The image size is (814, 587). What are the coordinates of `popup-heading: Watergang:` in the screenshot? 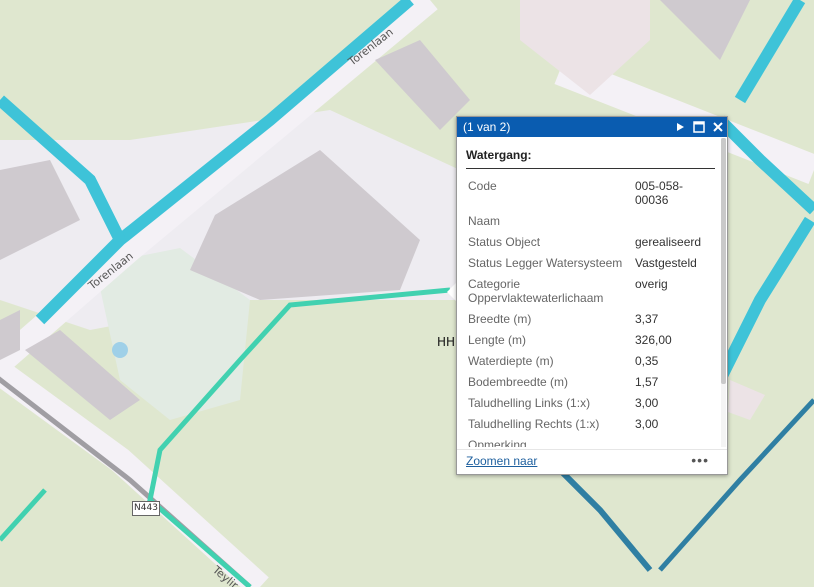 It's located at (590, 158).